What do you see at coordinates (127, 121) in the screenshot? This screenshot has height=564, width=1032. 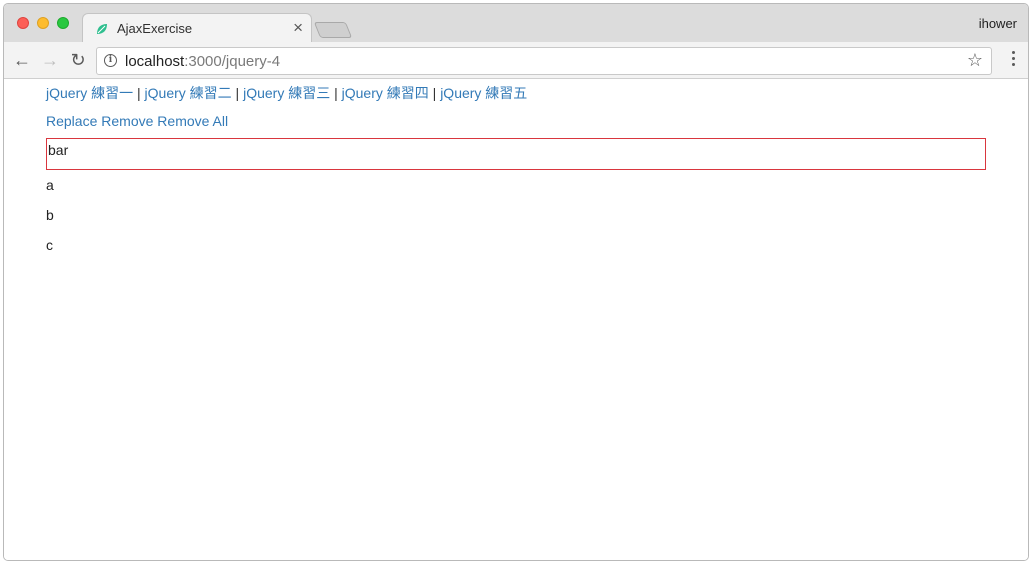 I see `remove-link: Remove` at bounding box center [127, 121].